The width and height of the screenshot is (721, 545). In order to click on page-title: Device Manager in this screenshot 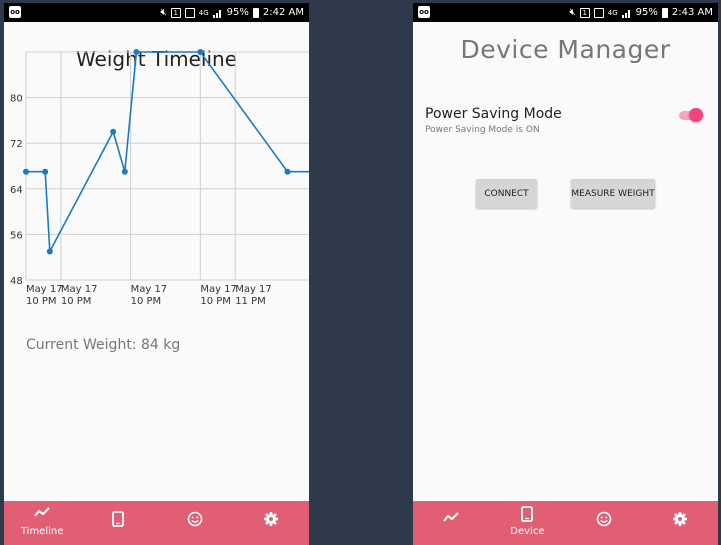, I will do `click(565, 49)`.